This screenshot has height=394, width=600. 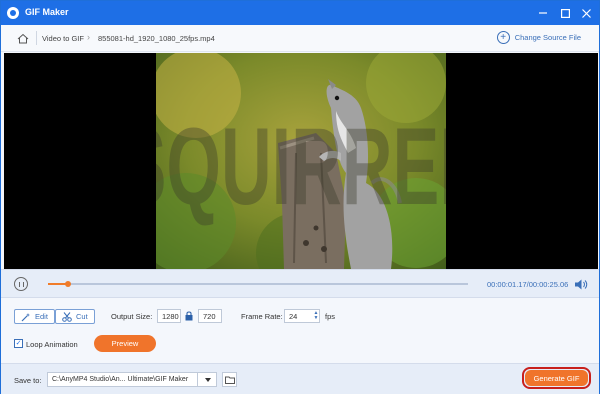 I want to click on generate-gif-highlight: Generate GIF, so click(x=556, y=378).